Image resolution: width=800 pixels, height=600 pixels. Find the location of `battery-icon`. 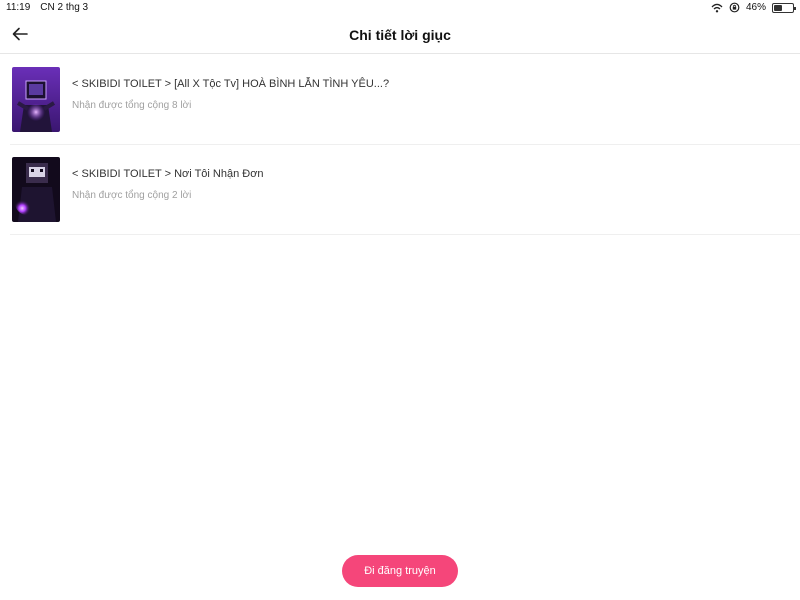

battery-icon is located at coordinates (784, 7).